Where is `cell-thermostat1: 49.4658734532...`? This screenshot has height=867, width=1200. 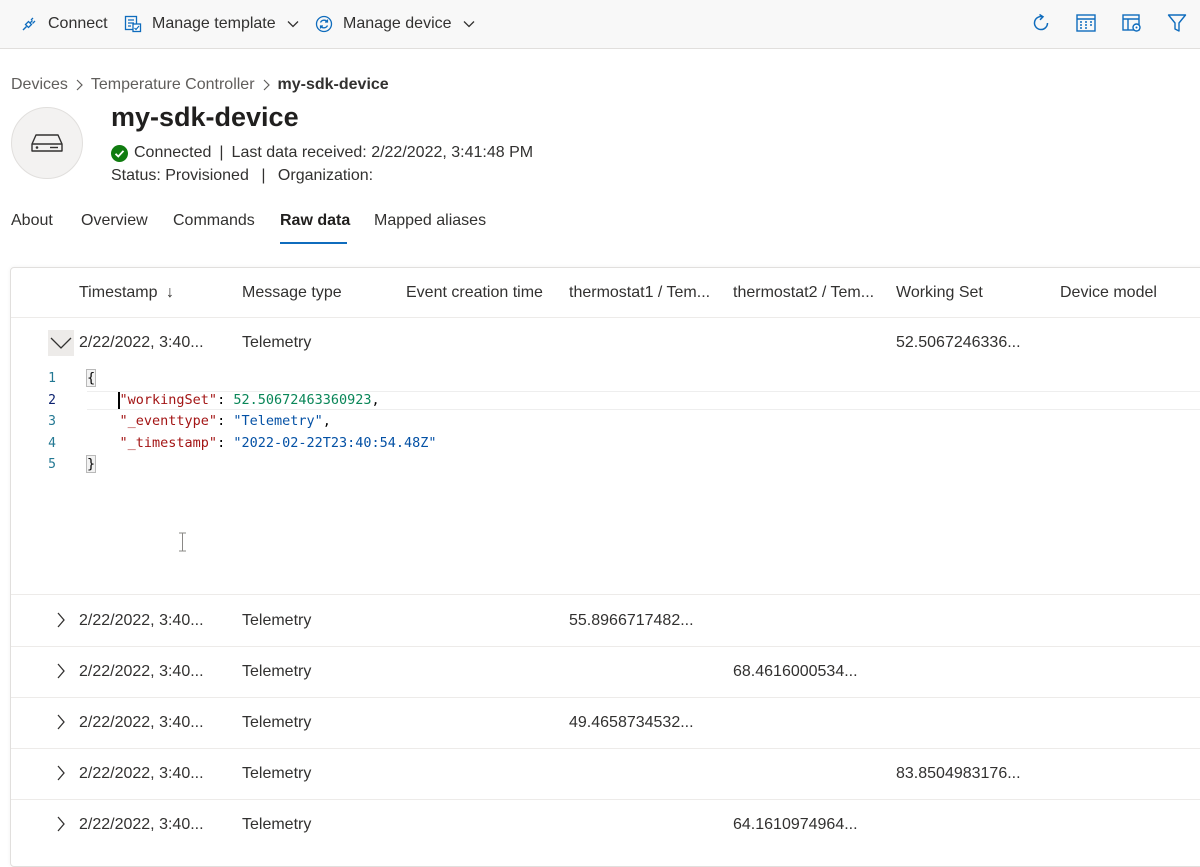 cell-thermostat1: 49.4658734532... is located at coordinates (631, 722).